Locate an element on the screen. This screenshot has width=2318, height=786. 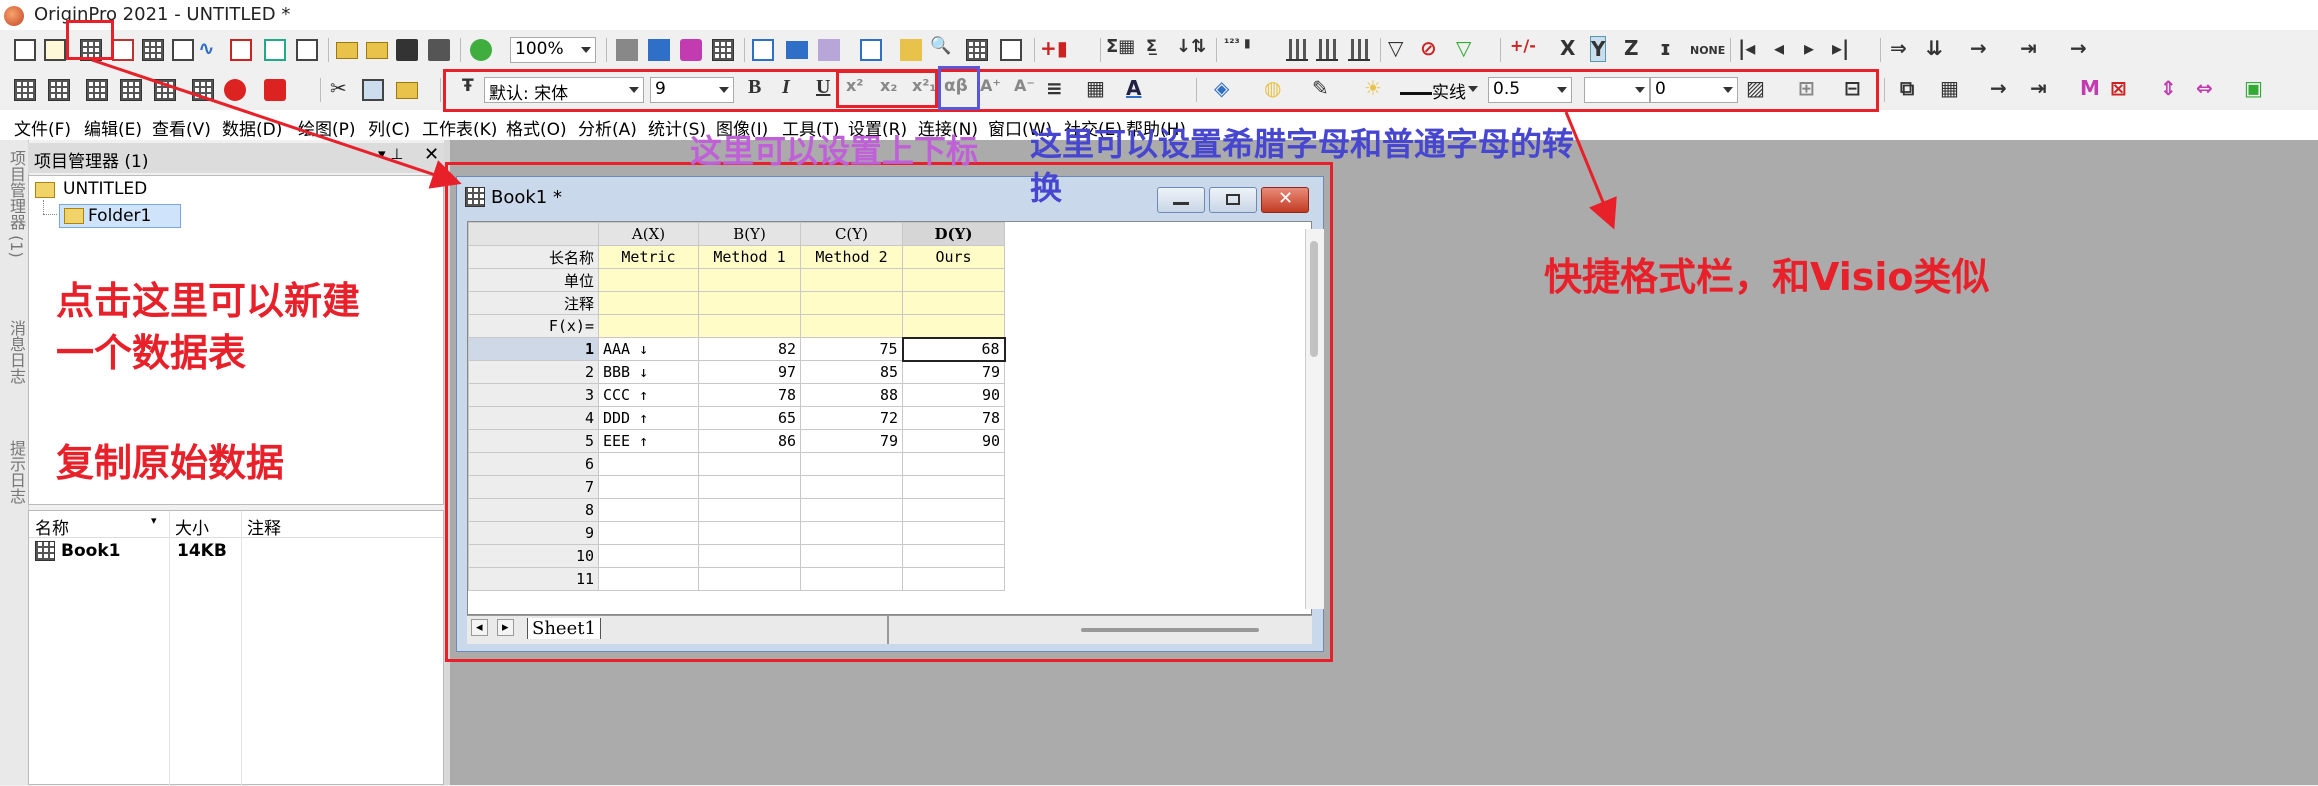
annotation-superscript: 这里可以设置上下标 is located at coordinates (834, 151).